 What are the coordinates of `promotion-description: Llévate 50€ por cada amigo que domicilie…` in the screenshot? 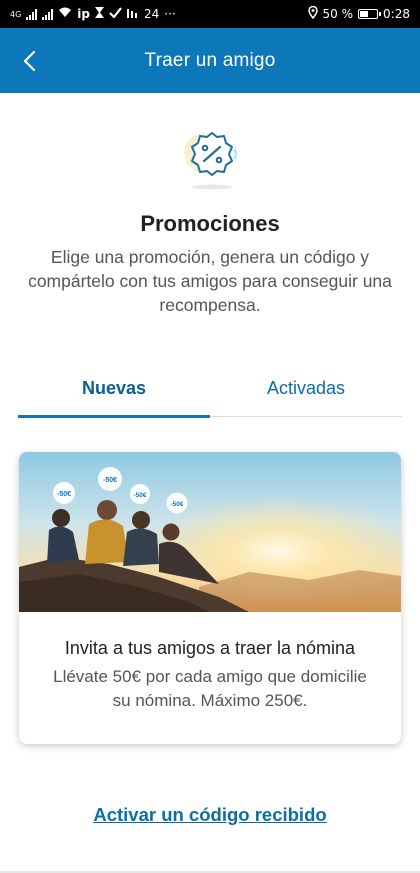 It's located at (210, 688).